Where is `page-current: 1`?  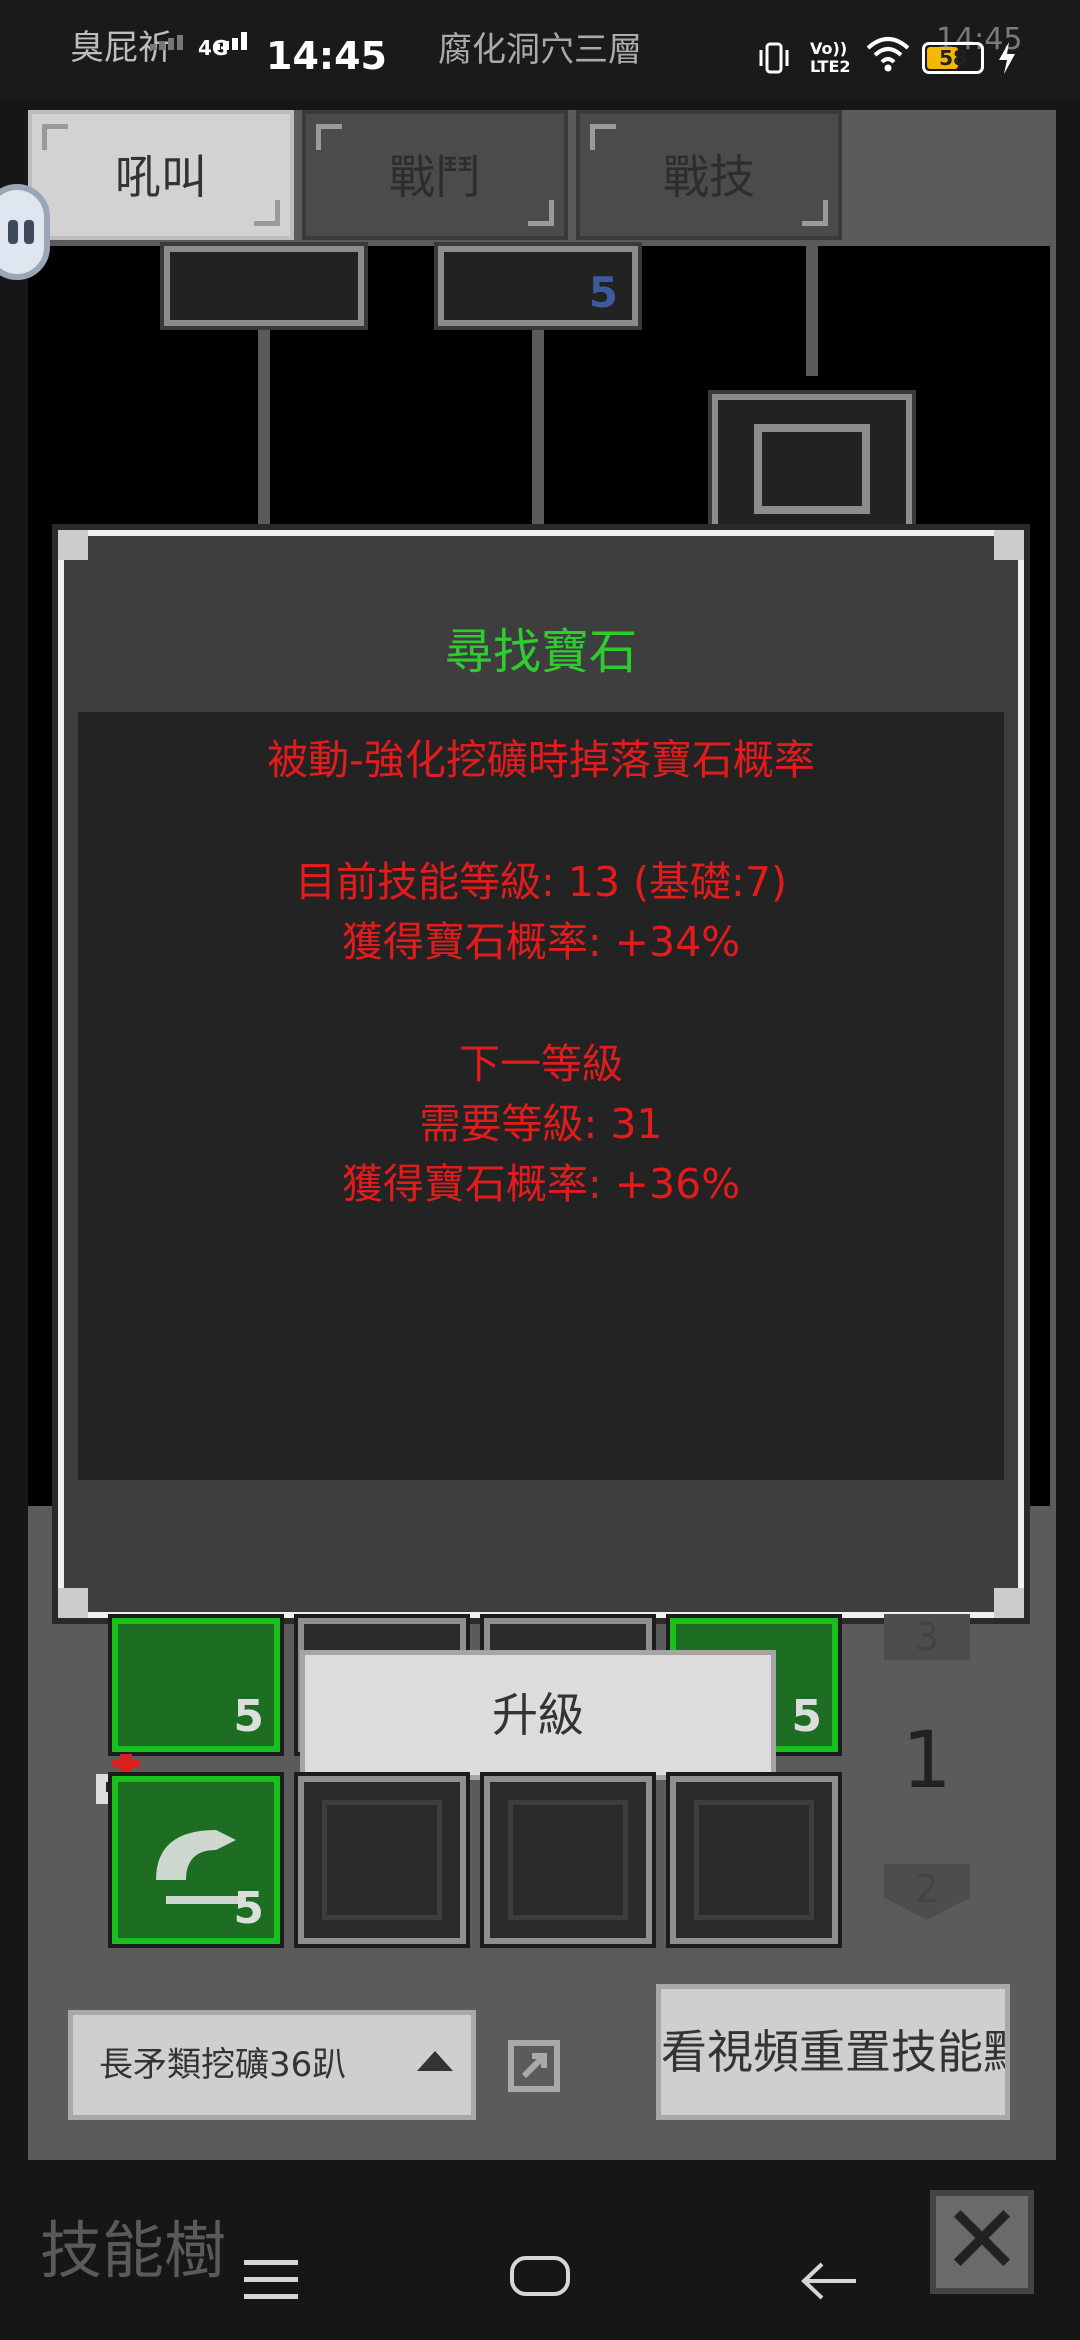
page-current: 1 is located at coordinates (927, 1761).